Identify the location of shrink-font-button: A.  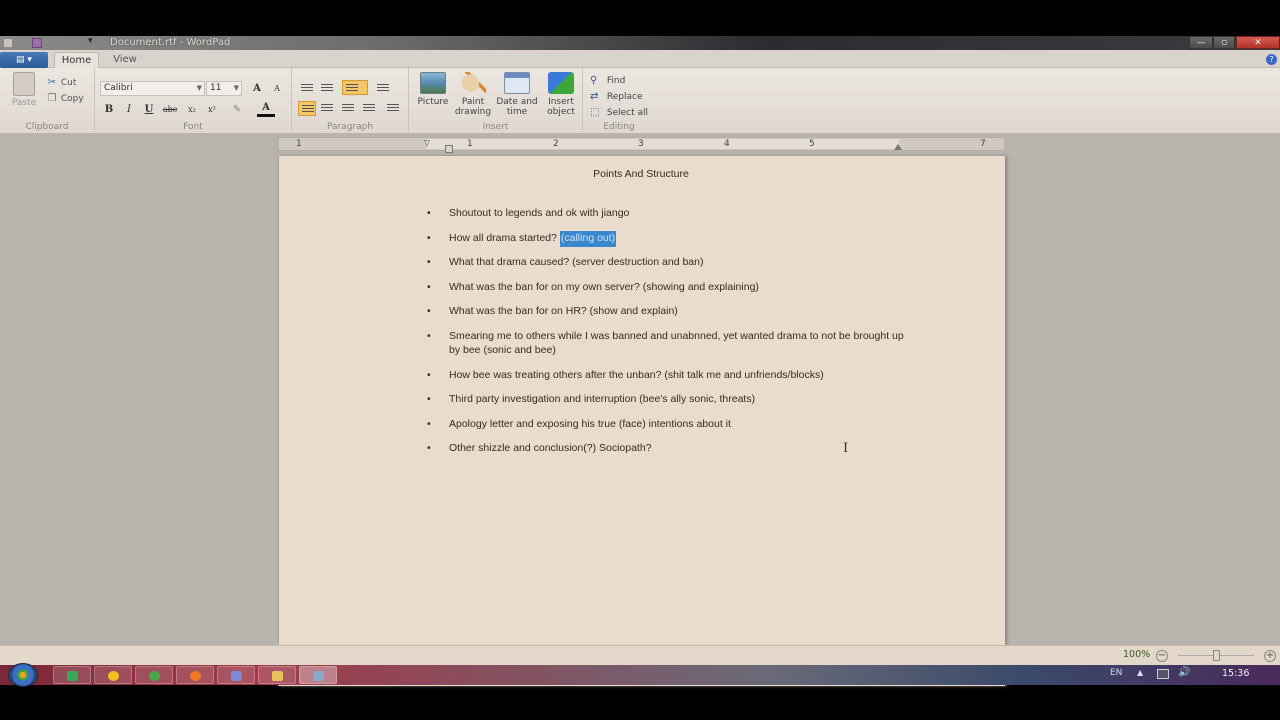
(277, 88).